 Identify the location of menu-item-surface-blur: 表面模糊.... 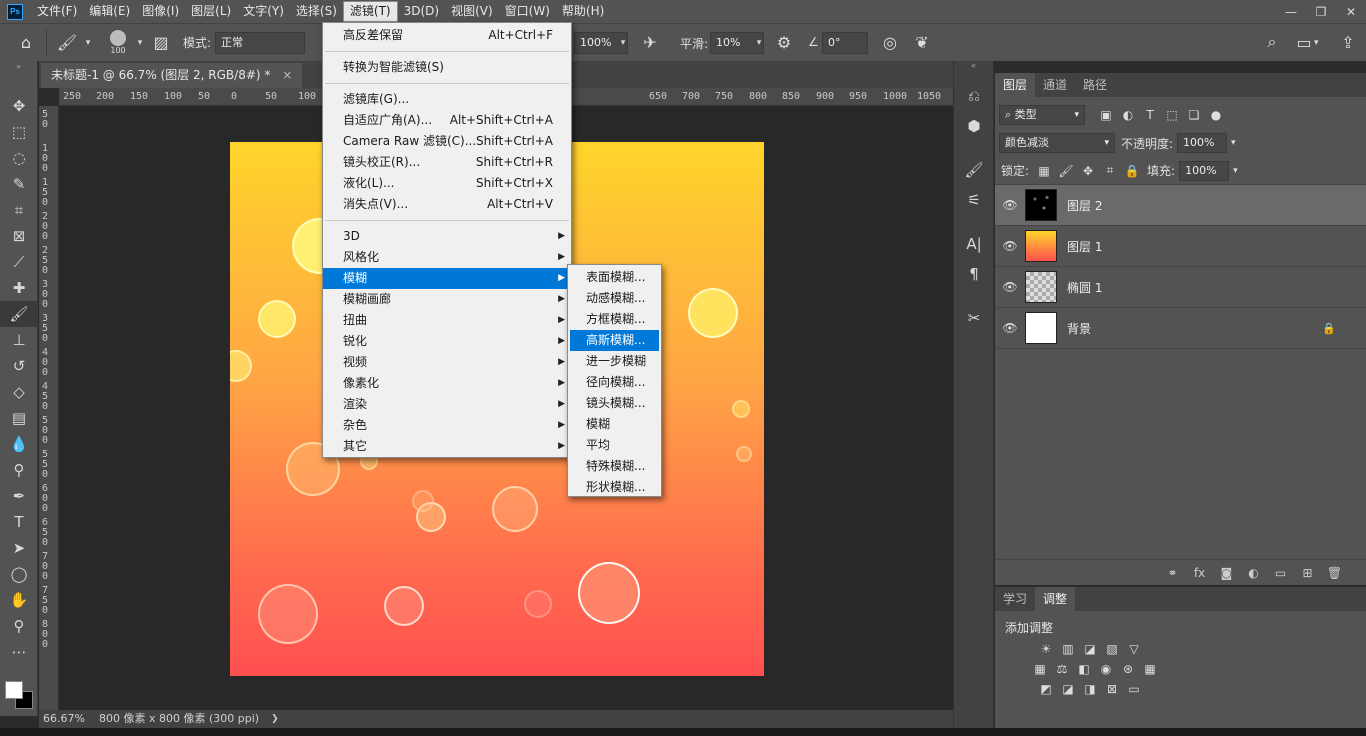
(614, 277).